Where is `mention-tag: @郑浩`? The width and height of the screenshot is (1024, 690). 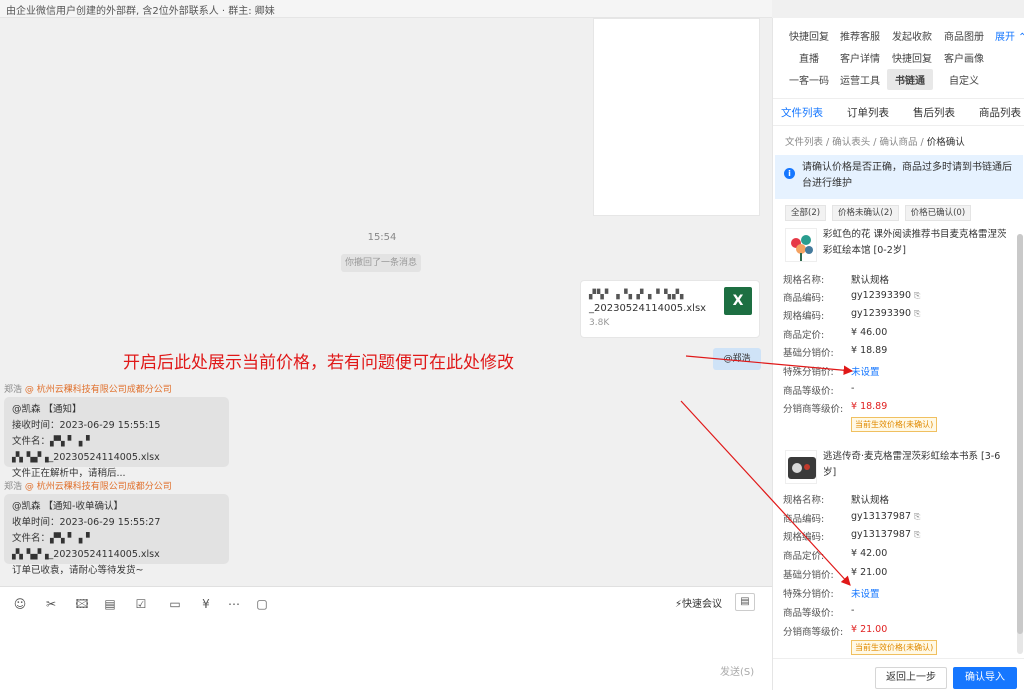
mention-tag: @郑浩 is located at coordinates (737, 359).